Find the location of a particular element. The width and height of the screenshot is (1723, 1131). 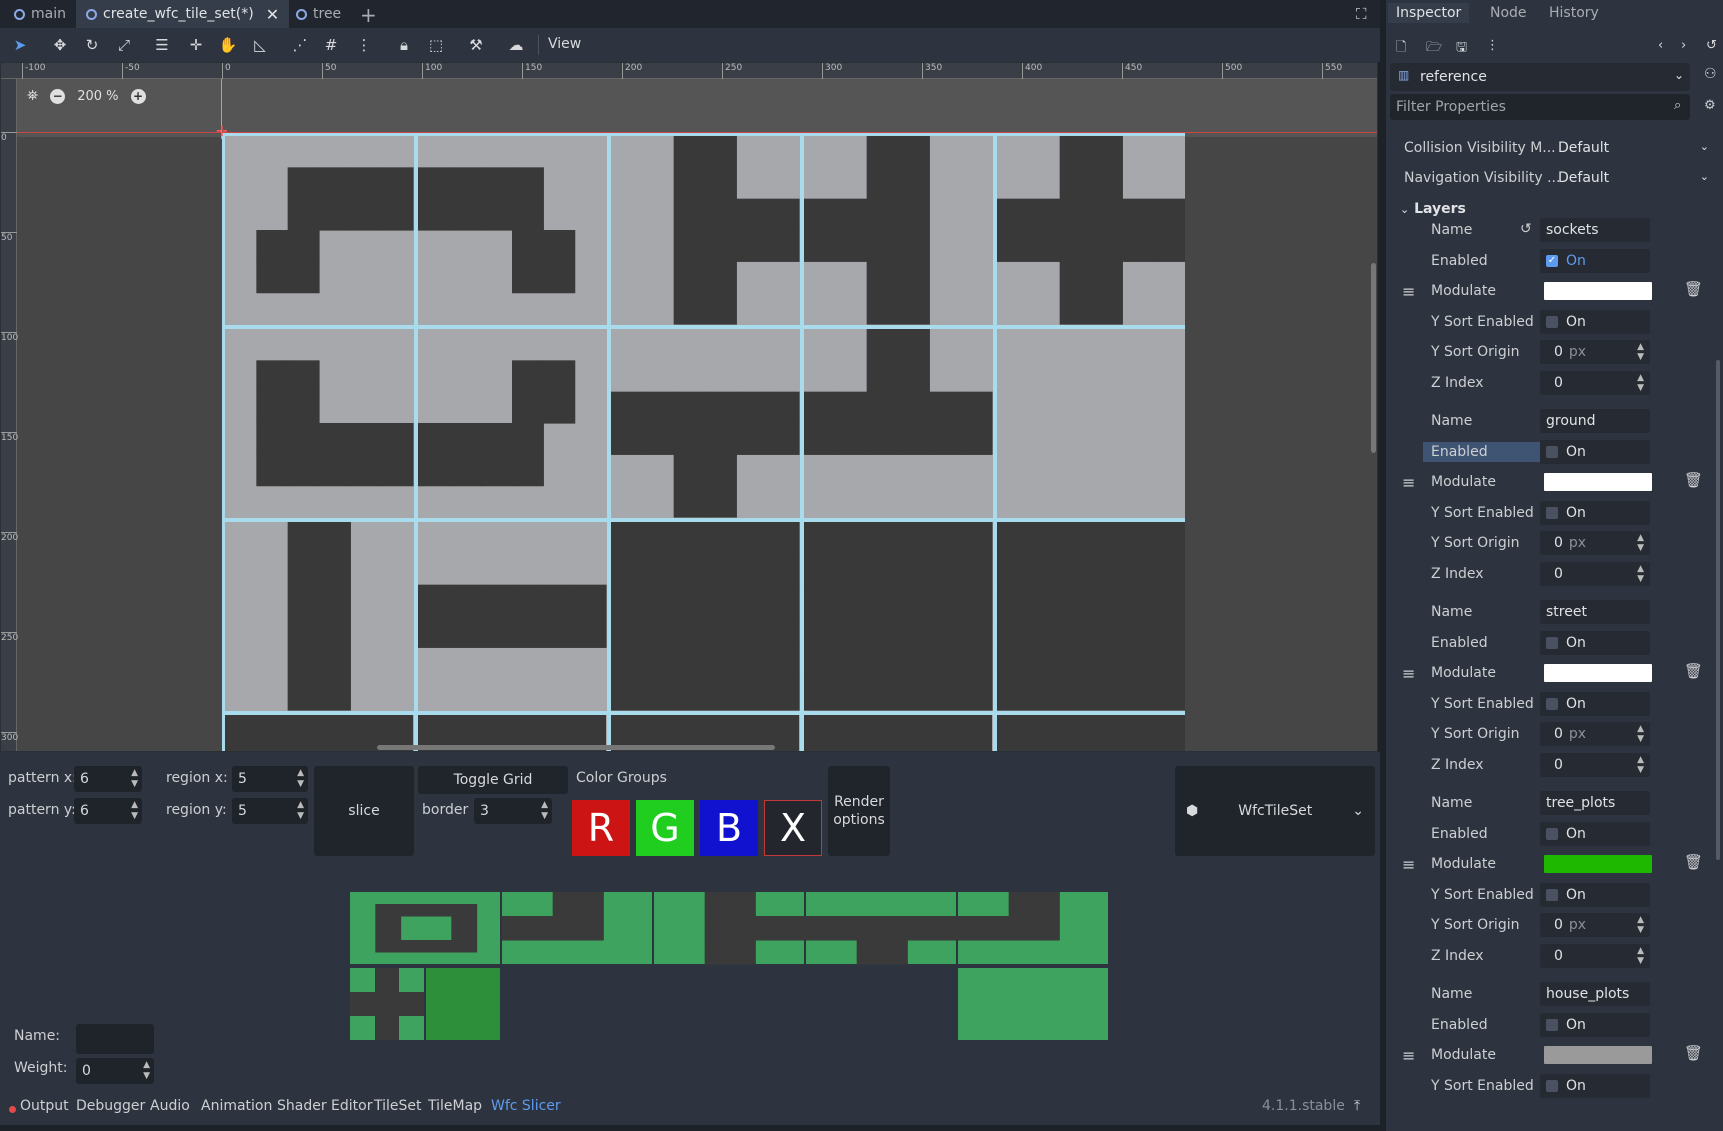

revert-icon: ↺ is located at coordinates (1526, 229).